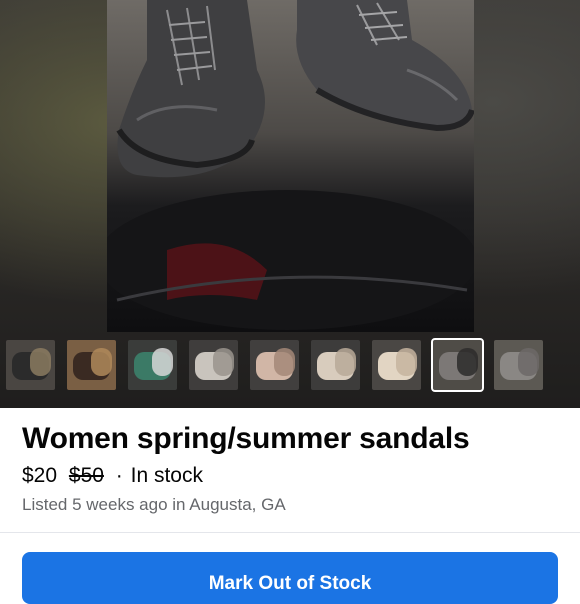  I want to click on listing-price: $20, so click(40, 475).